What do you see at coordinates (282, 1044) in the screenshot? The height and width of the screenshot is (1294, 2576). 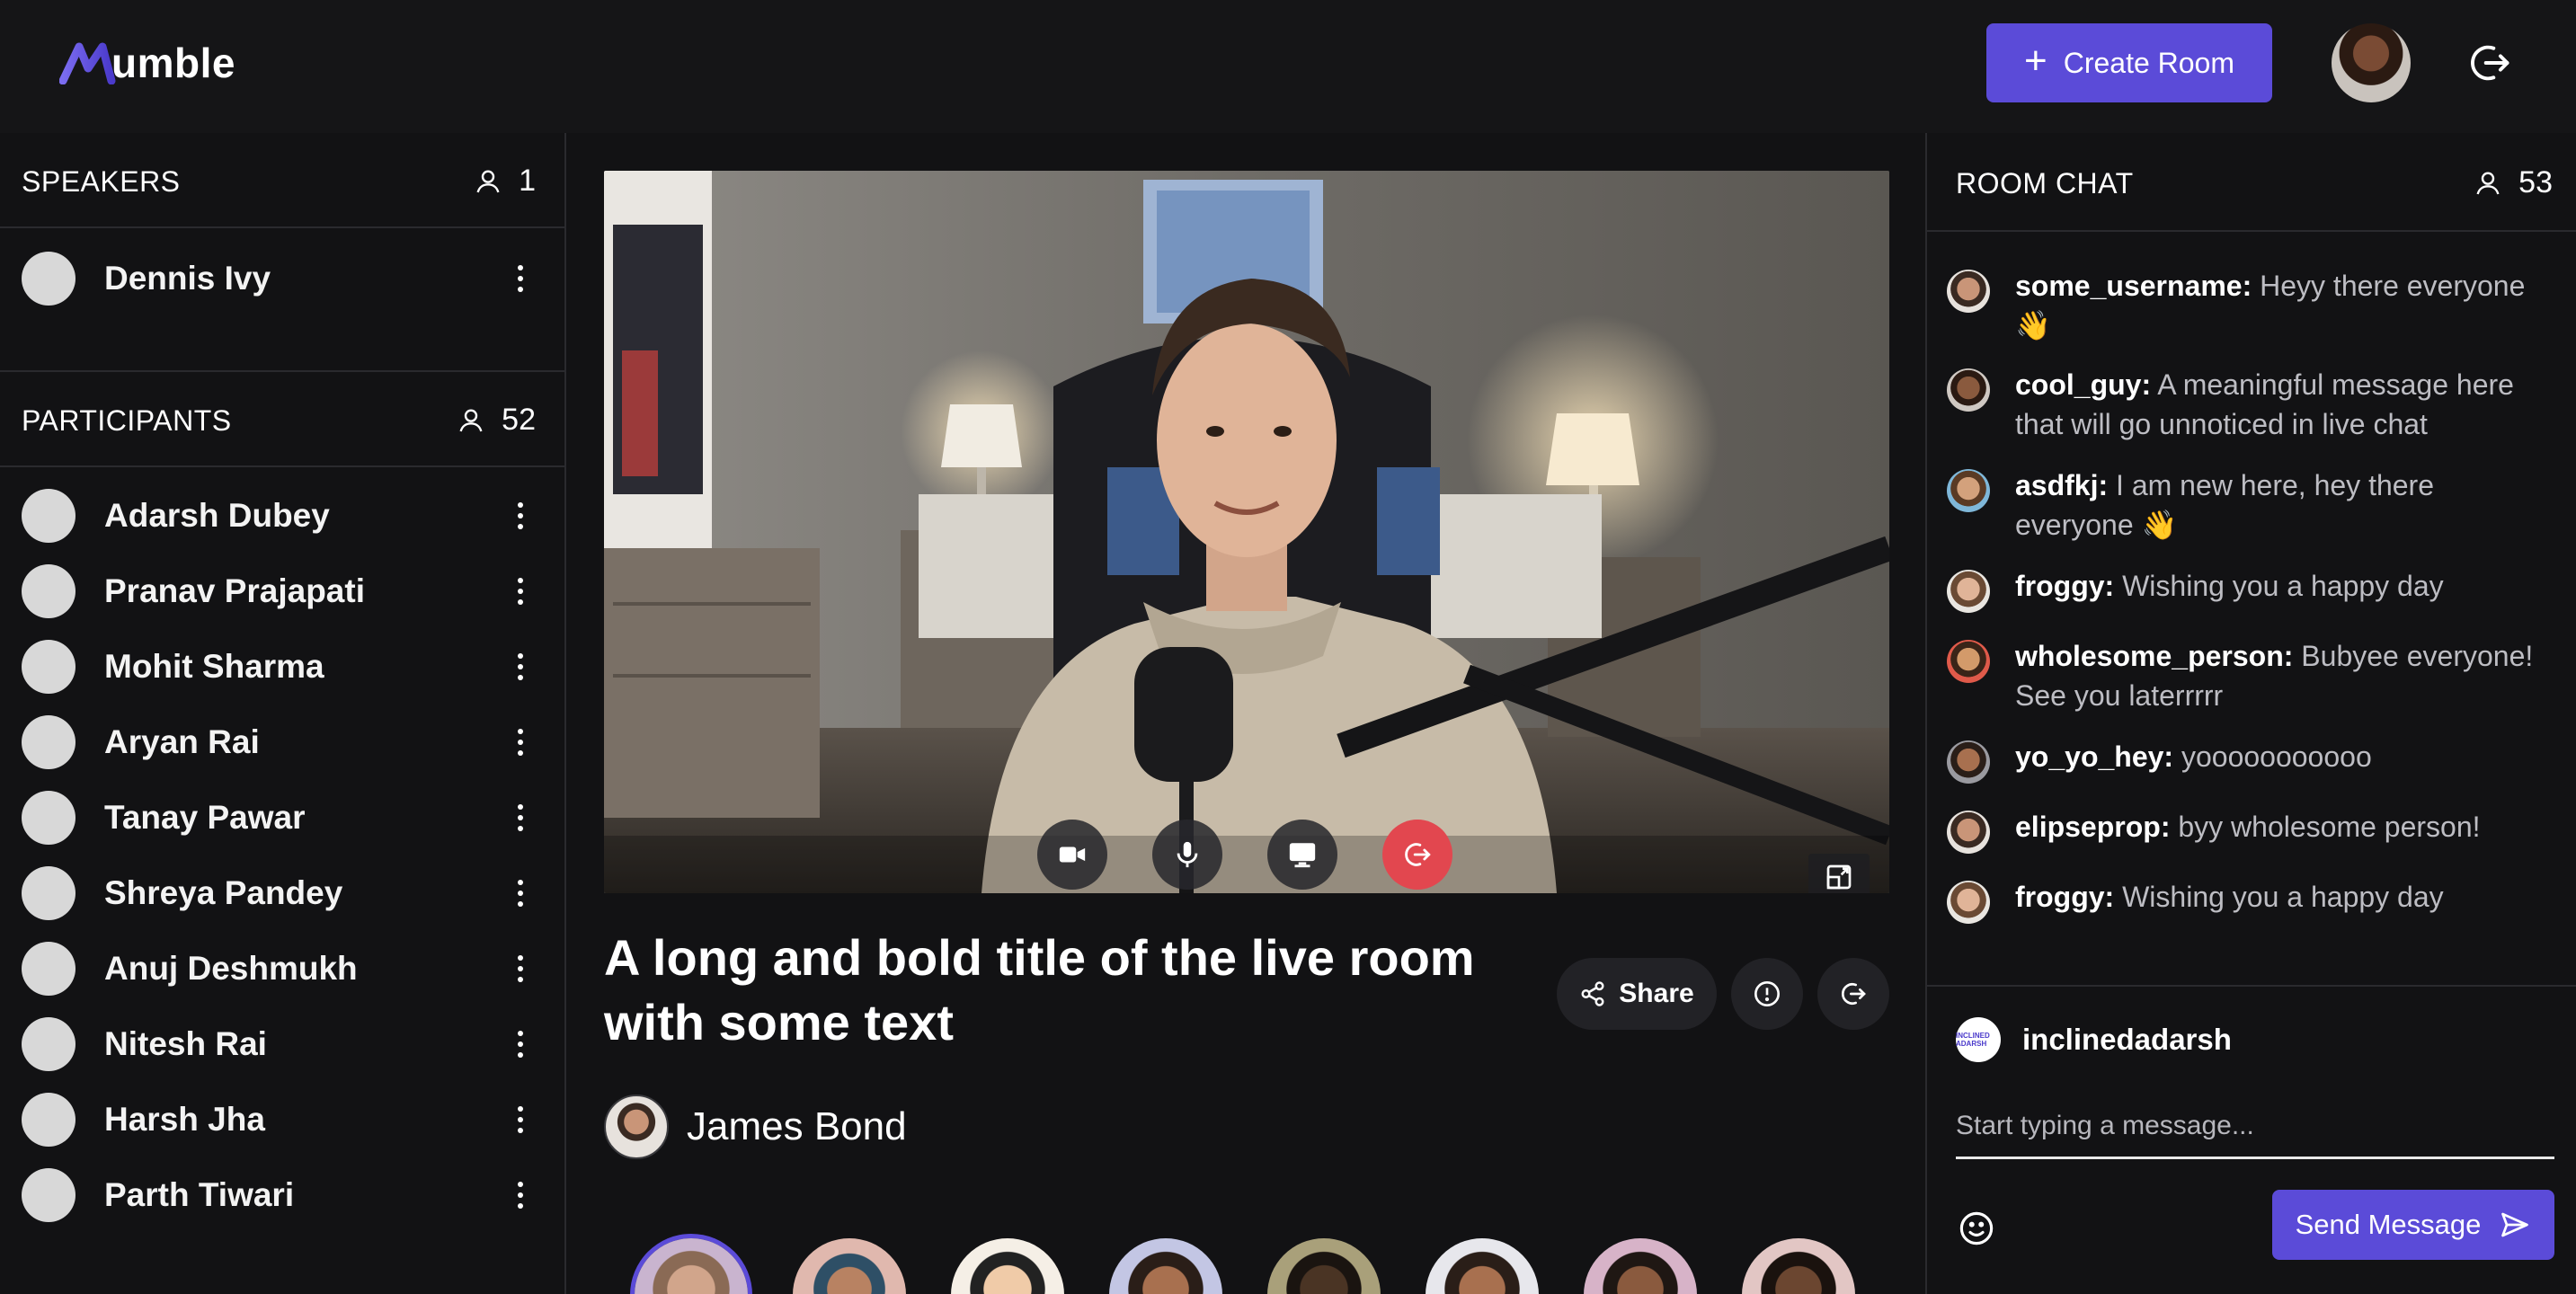 I see `participant-item: Nitesh Rai` at bounding box center [282, 1044].